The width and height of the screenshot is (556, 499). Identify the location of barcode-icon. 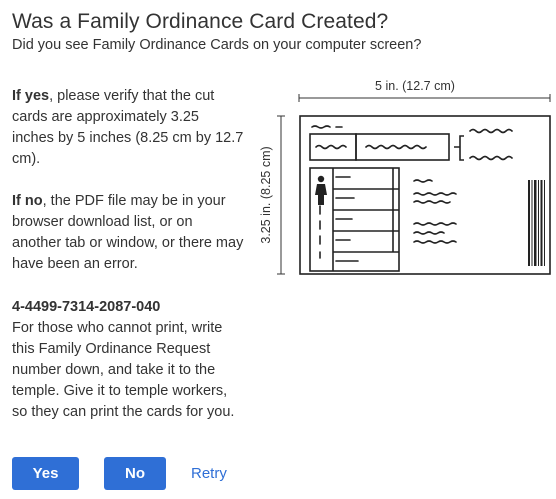
(536, 223).